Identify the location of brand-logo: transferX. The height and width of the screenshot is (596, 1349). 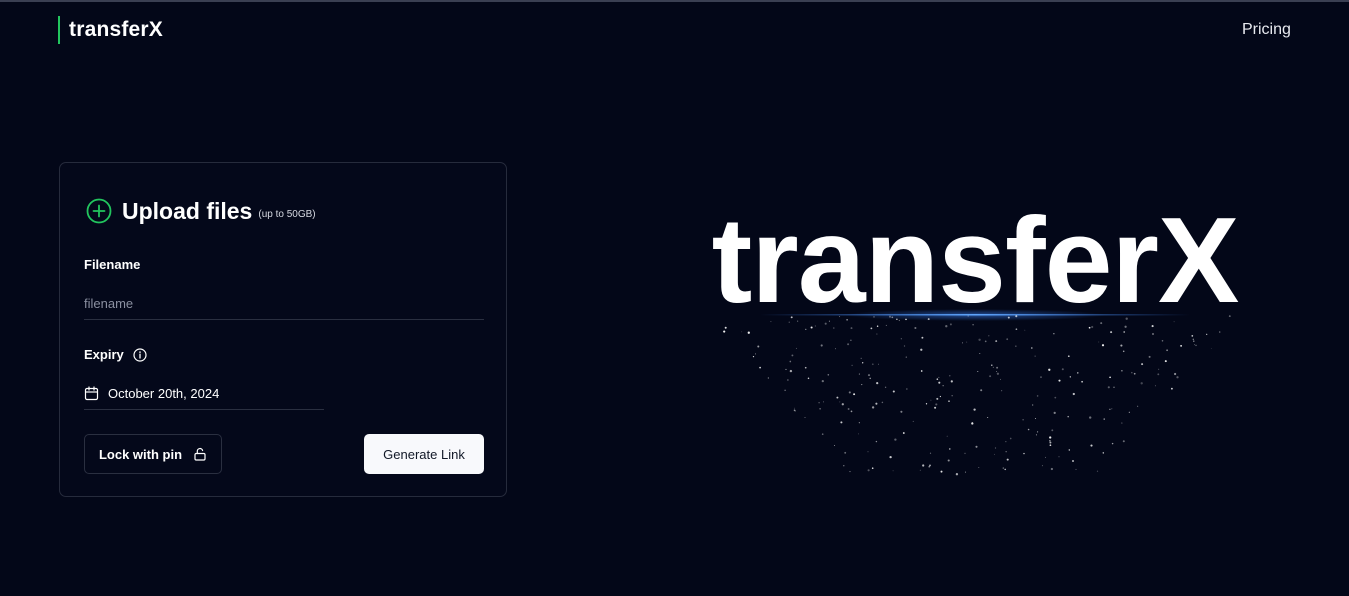
(110, 30).